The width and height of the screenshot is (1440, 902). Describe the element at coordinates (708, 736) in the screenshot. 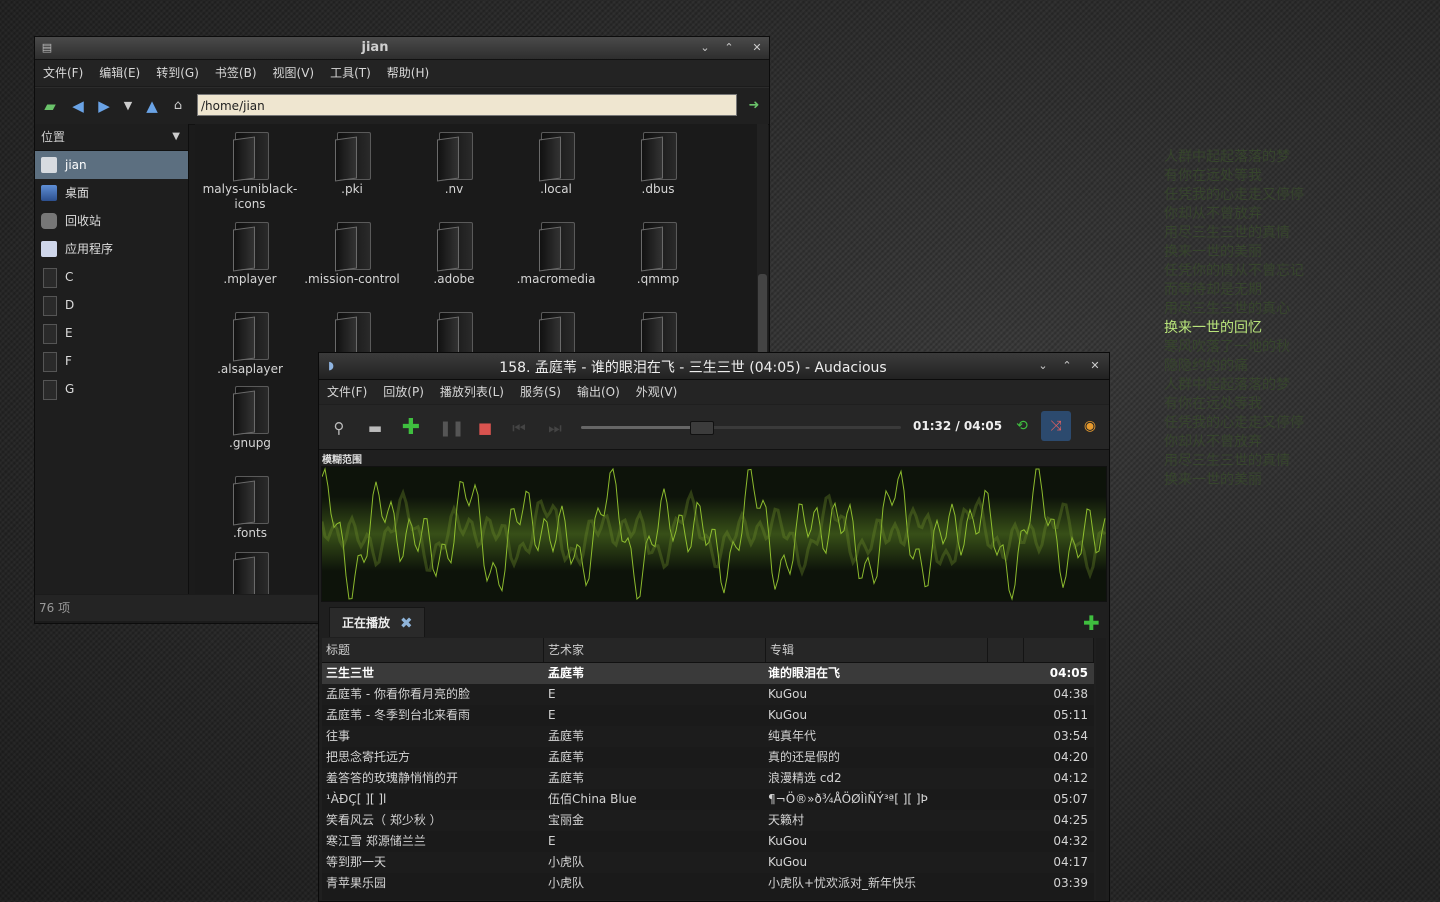

I see `table-row: 往事 孟庭苇 纯真年代 03:54` at that location.